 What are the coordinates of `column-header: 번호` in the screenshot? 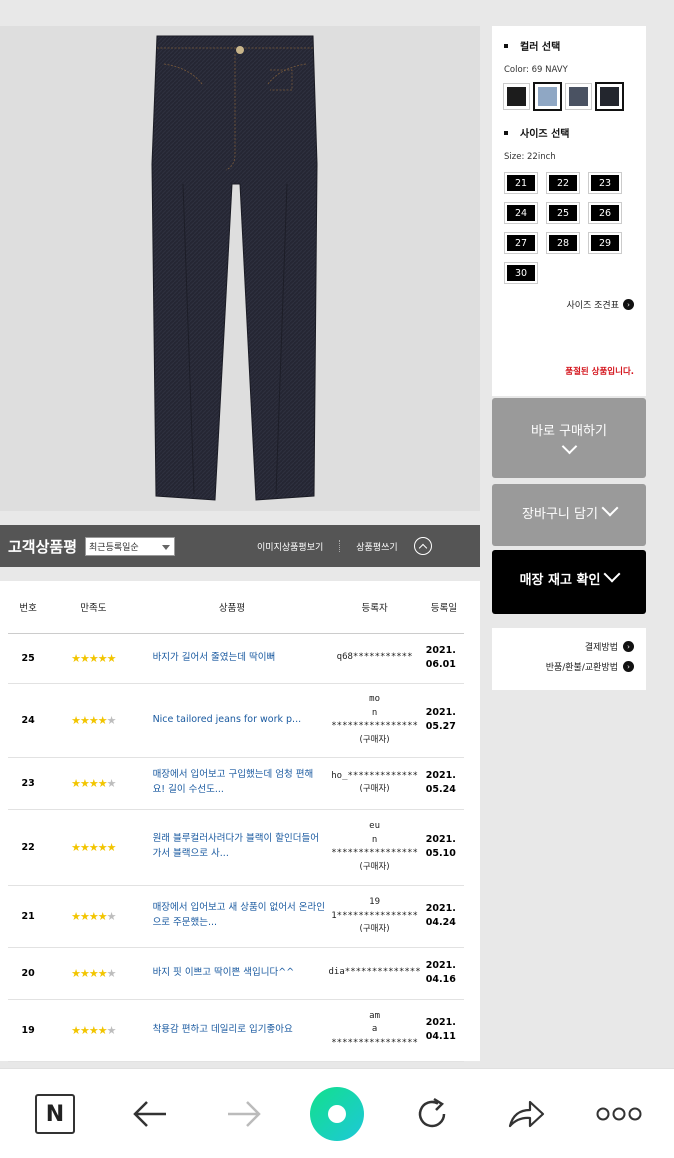 It's located at (28, 607).